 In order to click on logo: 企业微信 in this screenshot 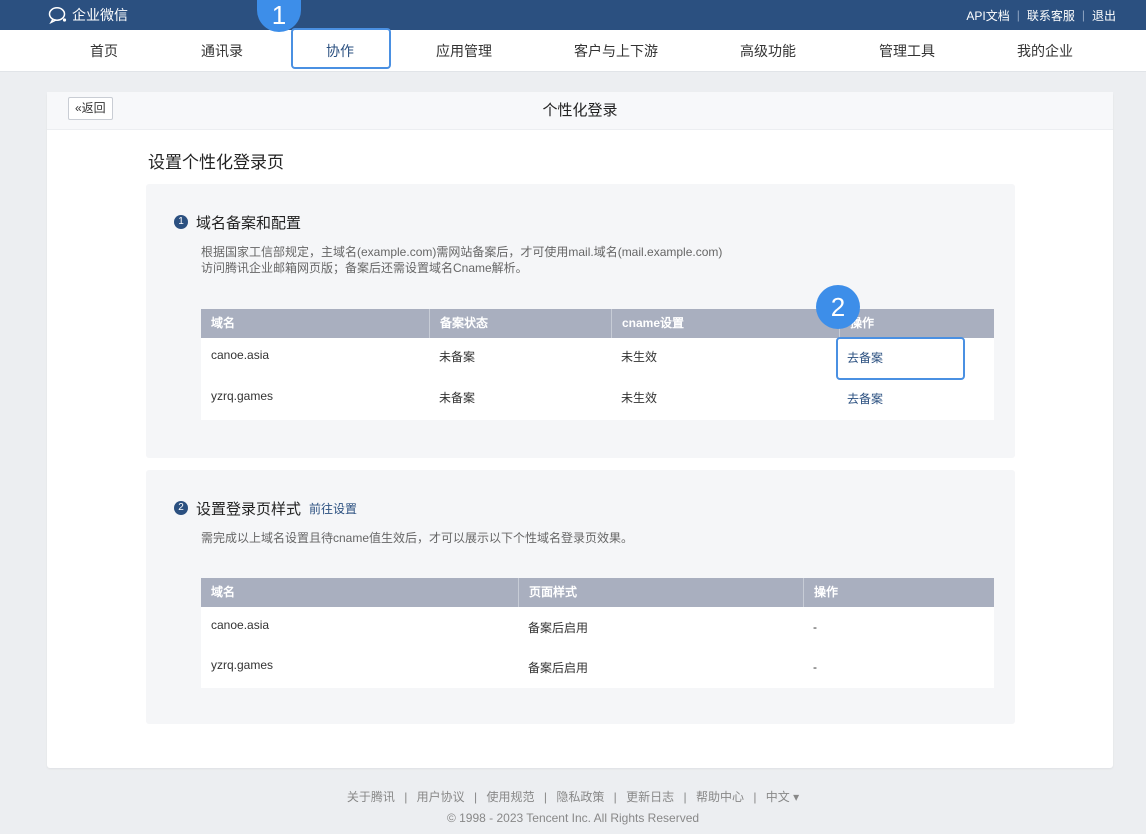, I will do `click(88, 15)`.